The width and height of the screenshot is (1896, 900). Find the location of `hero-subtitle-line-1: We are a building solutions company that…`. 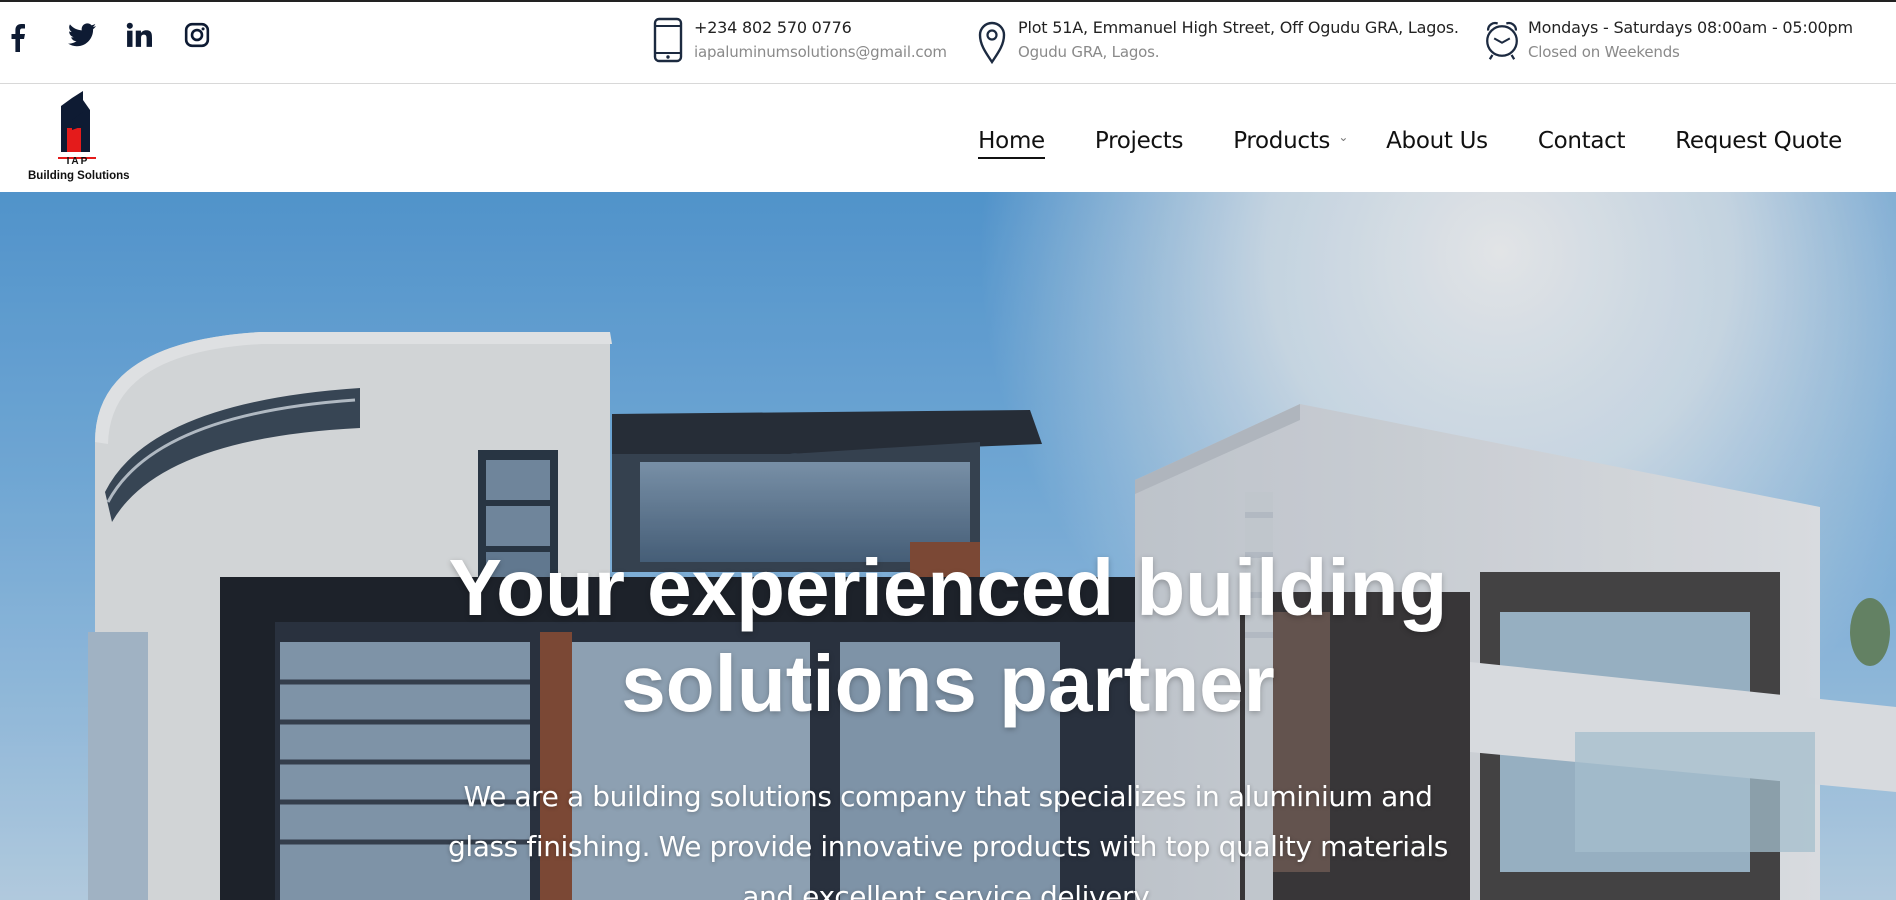

hero-subtitle-line-1: We are a building solutions company that… is located at coordinates (948, 796).